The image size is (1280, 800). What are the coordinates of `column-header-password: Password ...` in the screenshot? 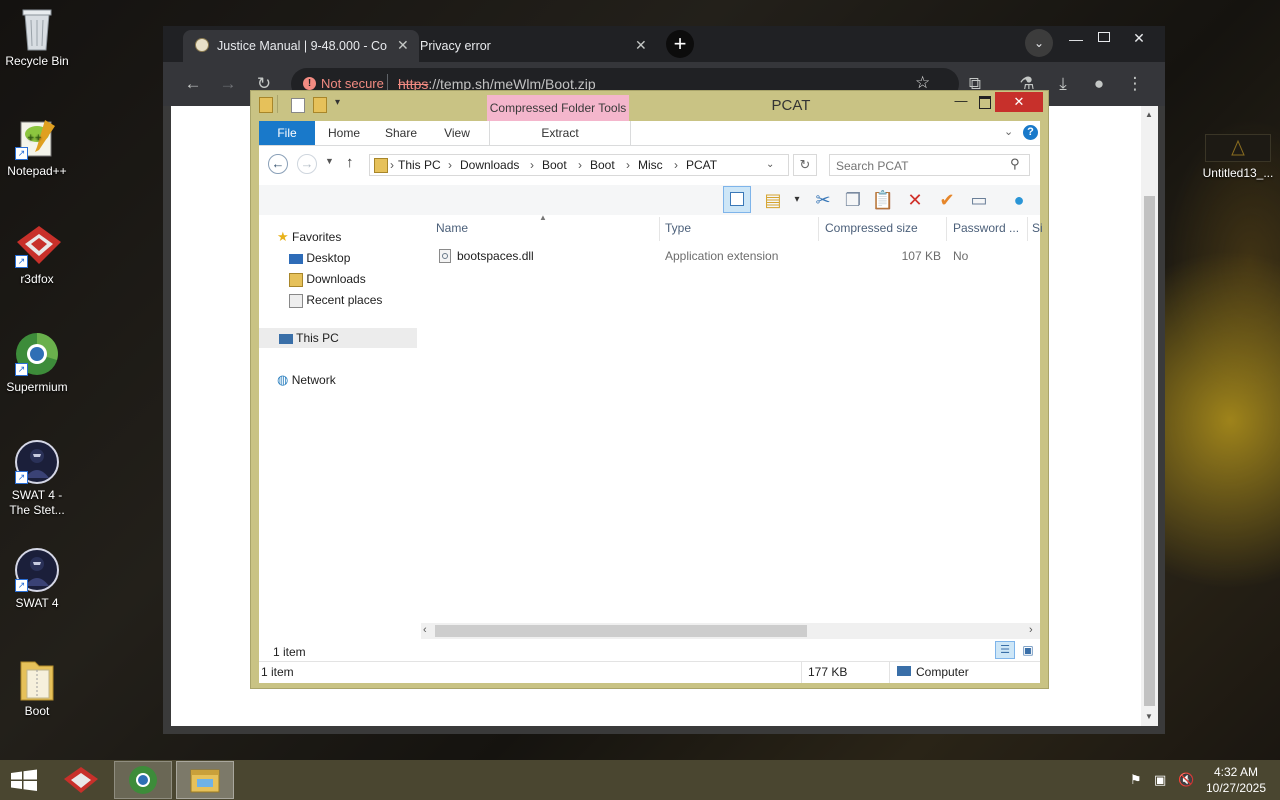 It's located at (986, 228).